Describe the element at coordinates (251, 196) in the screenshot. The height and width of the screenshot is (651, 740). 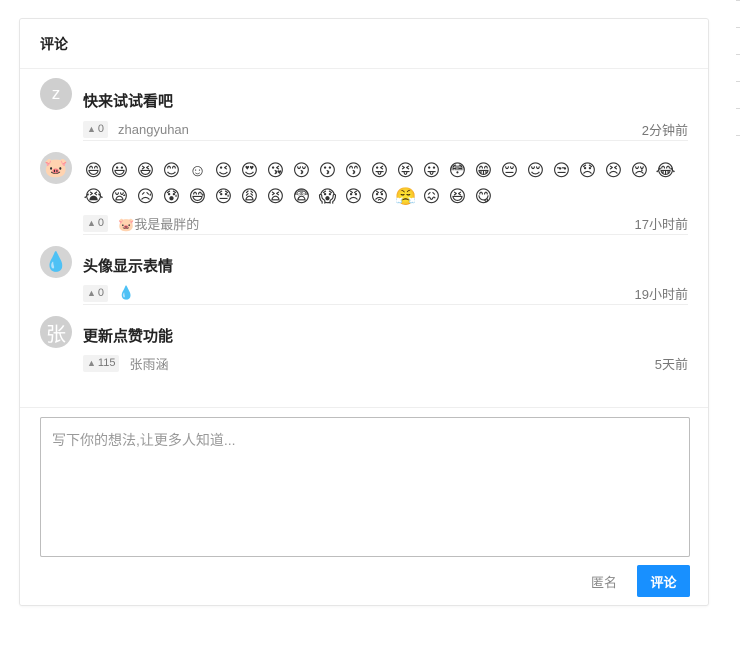
I see `emoji-glyph: 😩` at that location.